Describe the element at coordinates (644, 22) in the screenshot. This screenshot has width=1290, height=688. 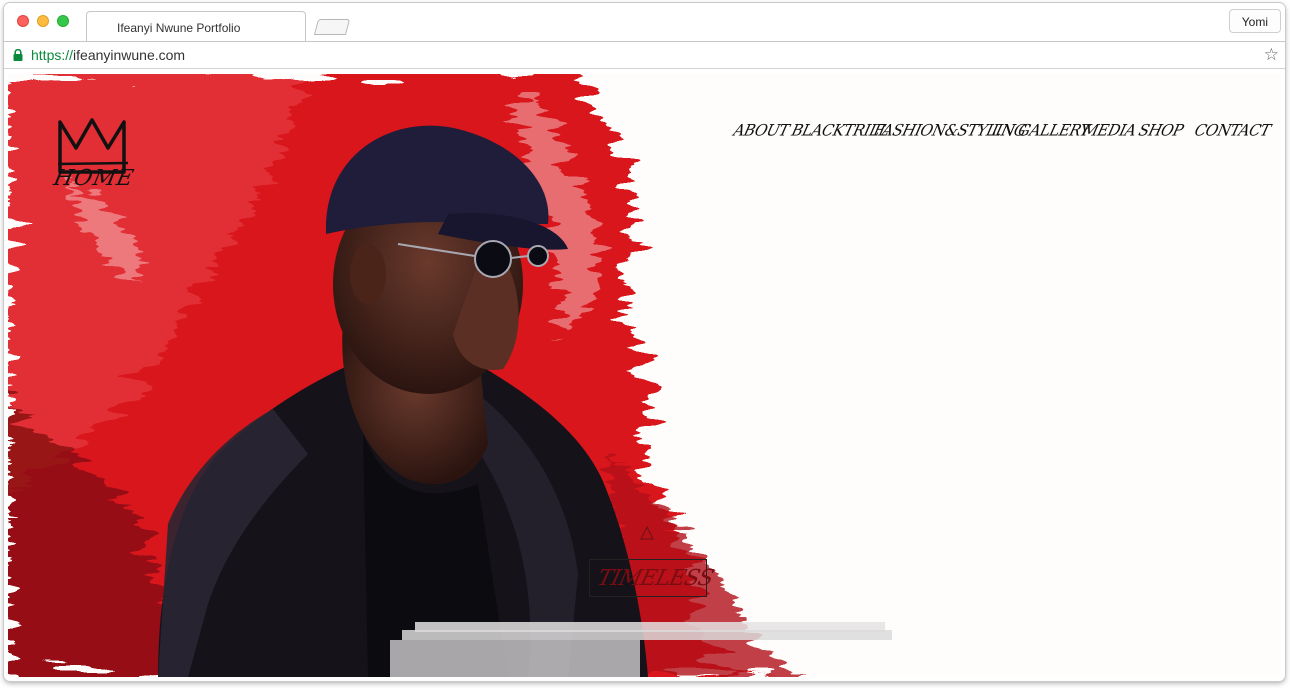
I see `tab-strip: Ifeanyi Nwune Portfolio Yomi` at that location.